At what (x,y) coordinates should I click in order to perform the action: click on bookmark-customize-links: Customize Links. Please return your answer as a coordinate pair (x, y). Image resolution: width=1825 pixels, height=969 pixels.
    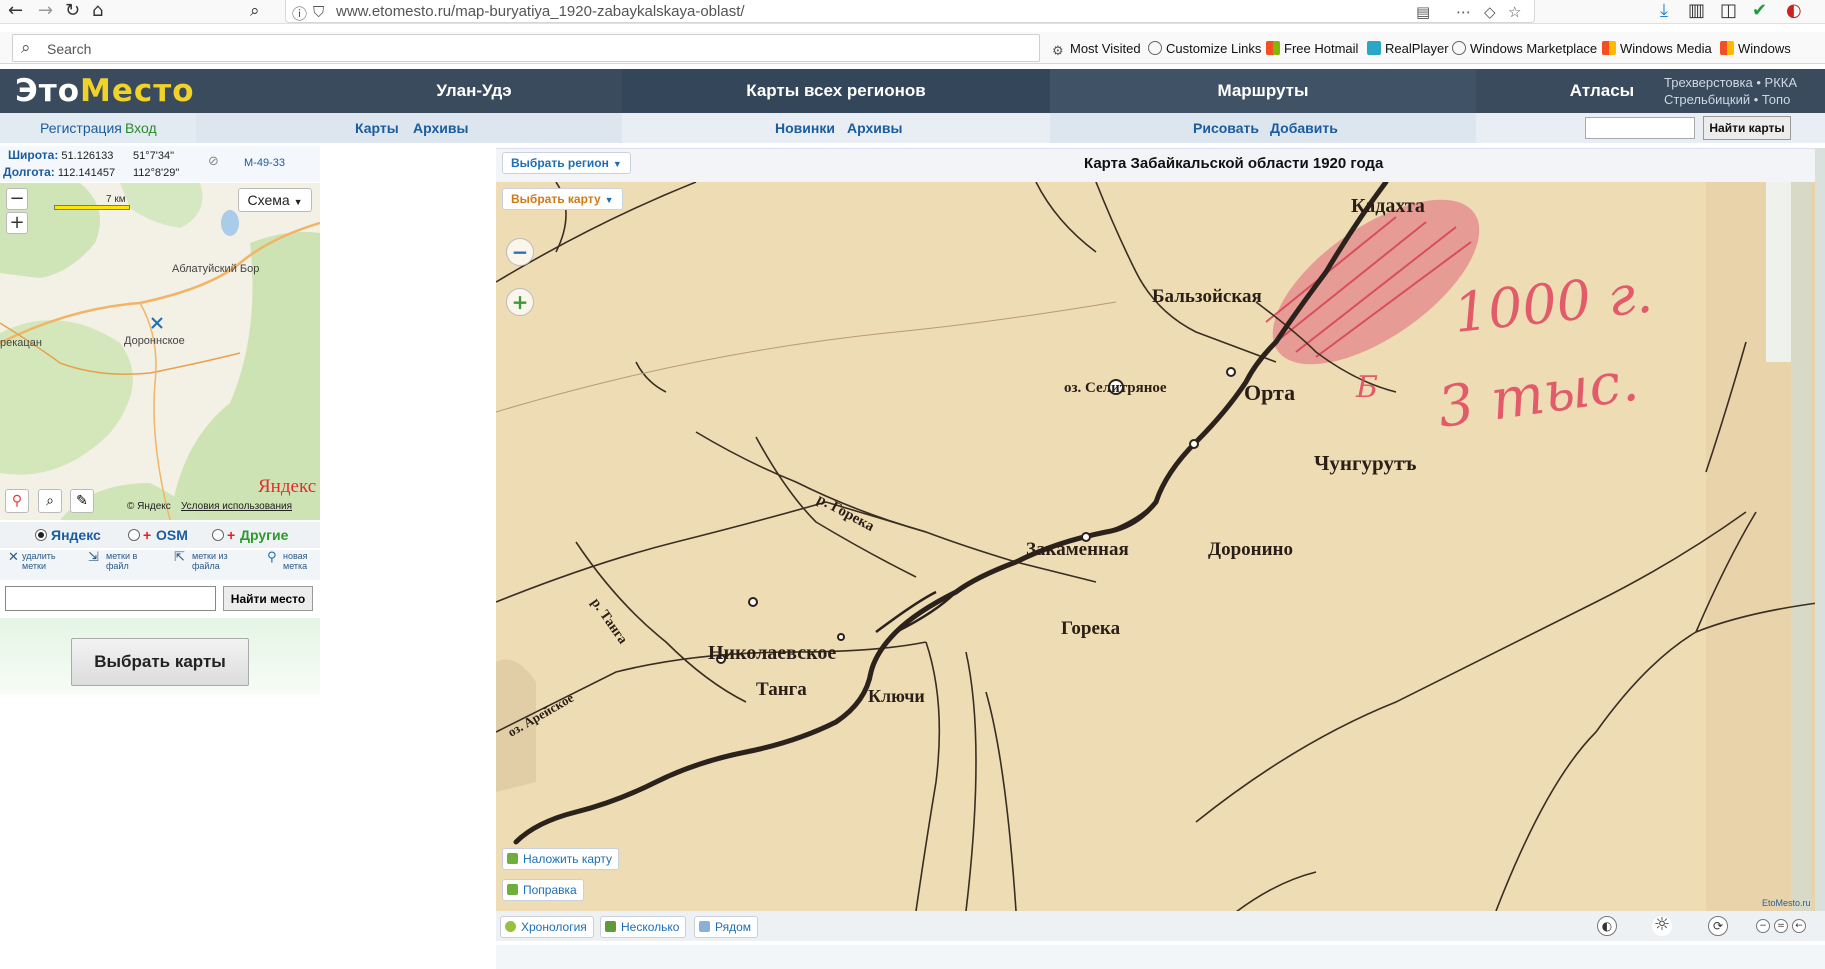
    Looking at the image, I should click on (1204, 48).